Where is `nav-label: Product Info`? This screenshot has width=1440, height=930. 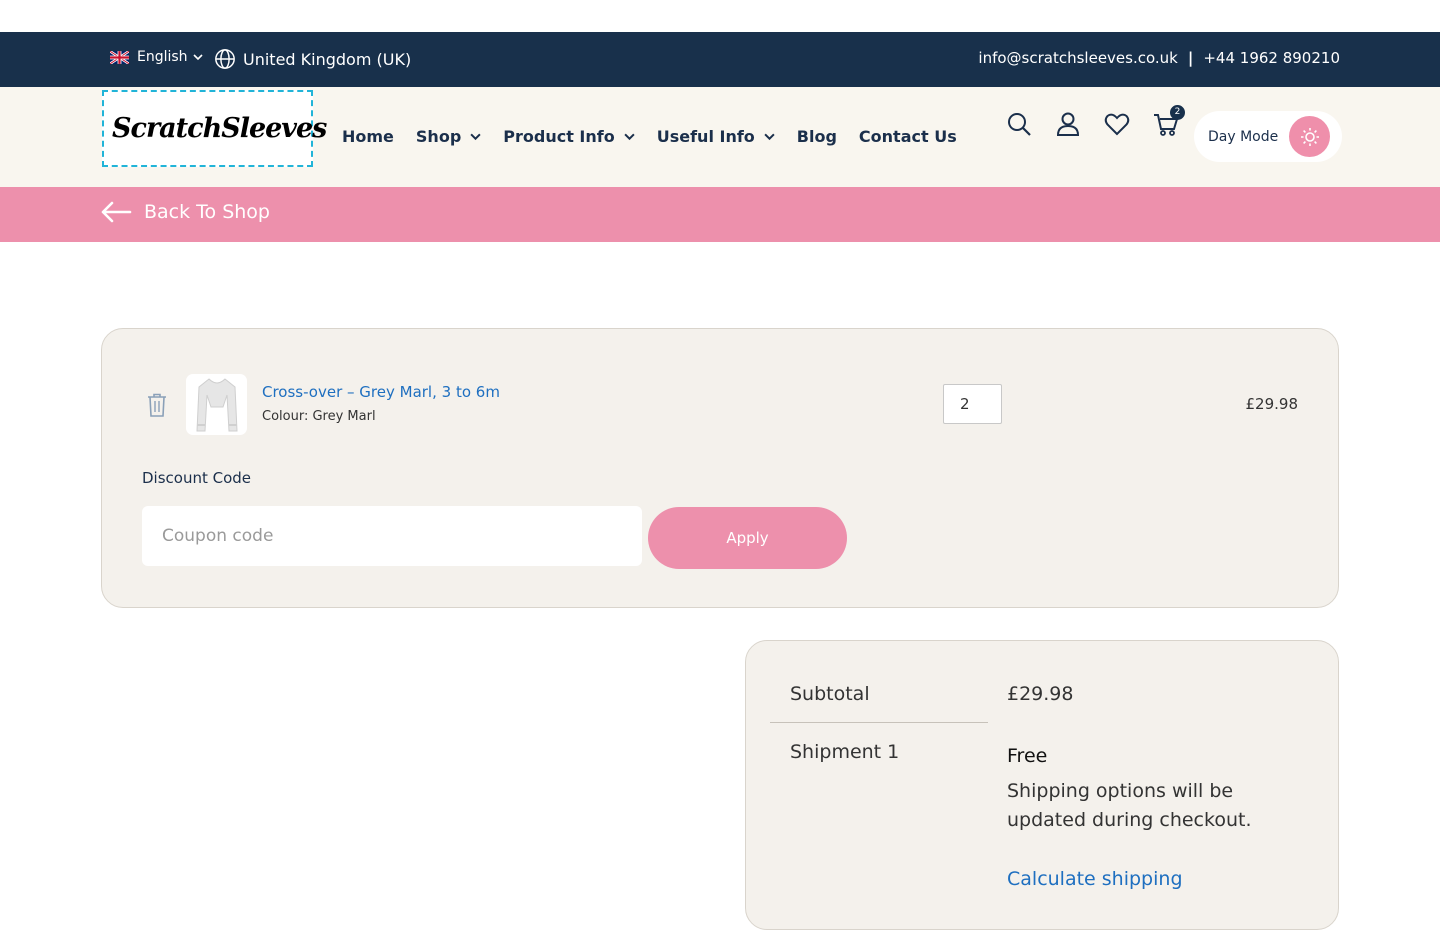
nav-label: Product Info is located at coordinates (559, 136).